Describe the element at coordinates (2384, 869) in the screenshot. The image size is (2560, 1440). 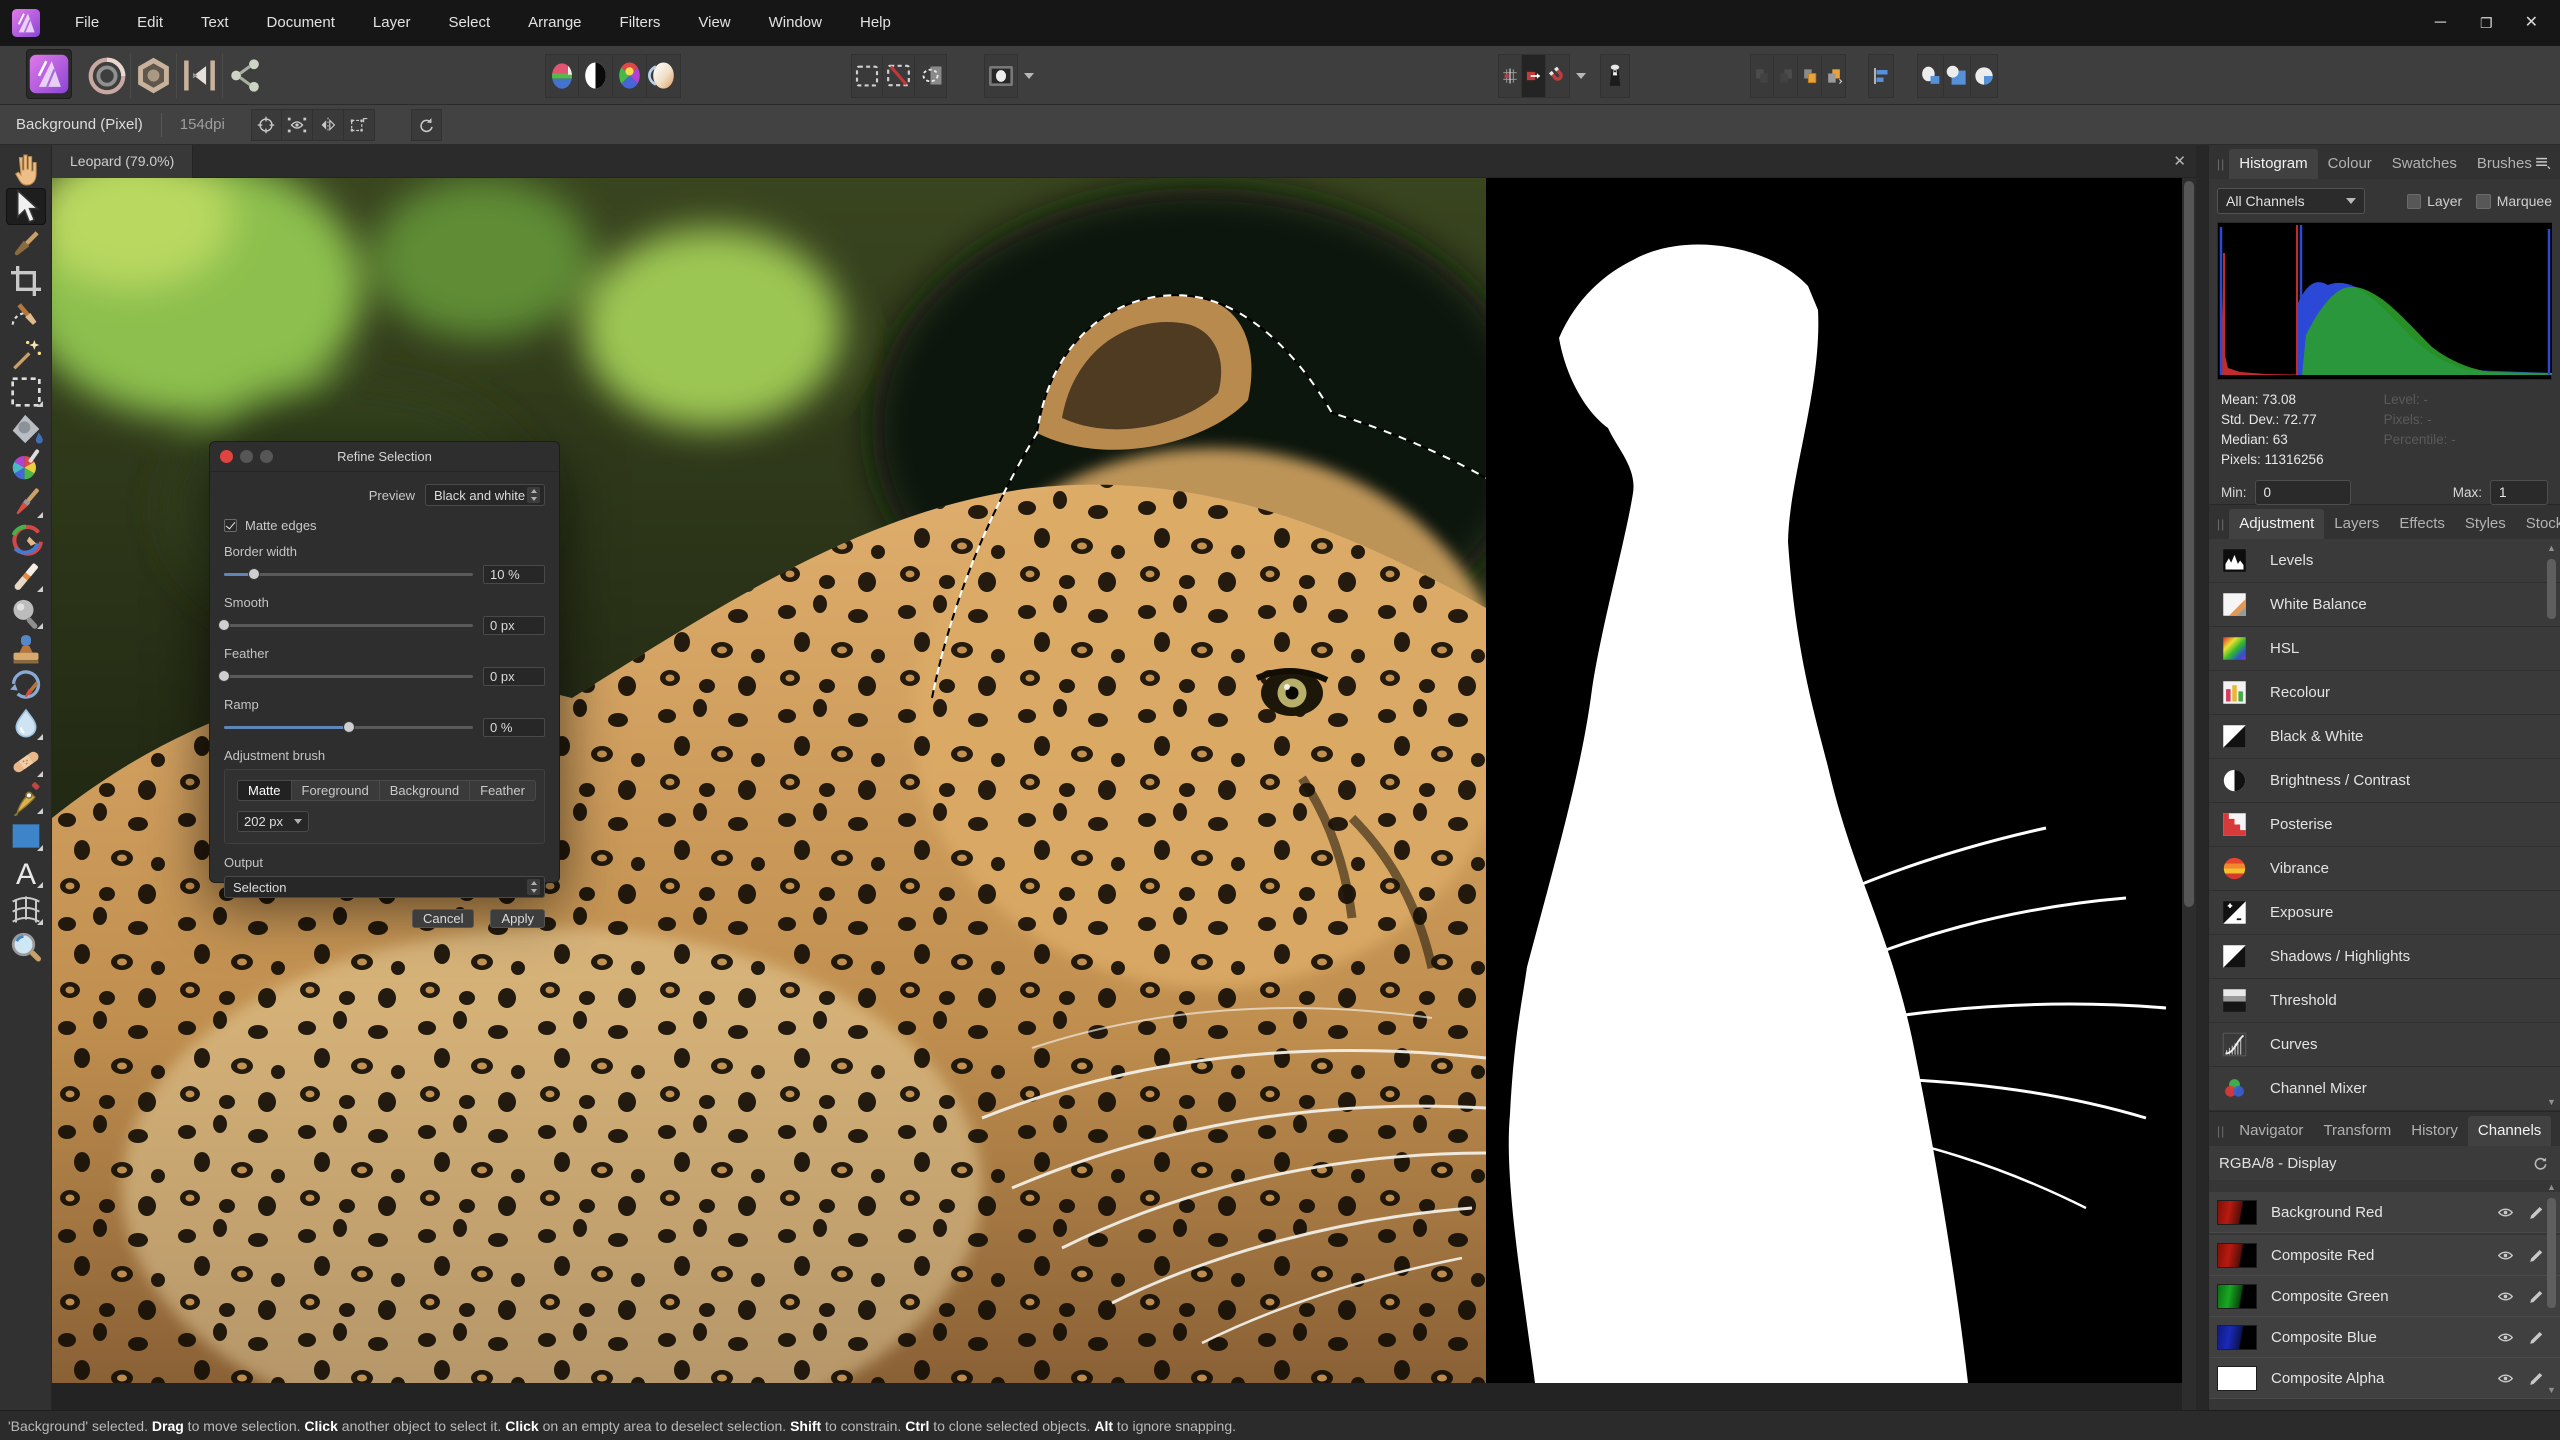
I see `adjustment-item-vibrance: Vibrance` at that location.